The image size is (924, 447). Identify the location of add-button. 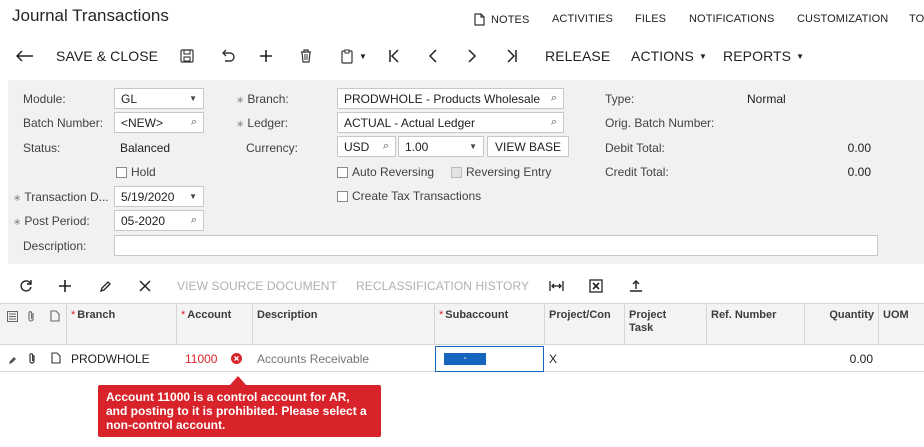
(266, 56).